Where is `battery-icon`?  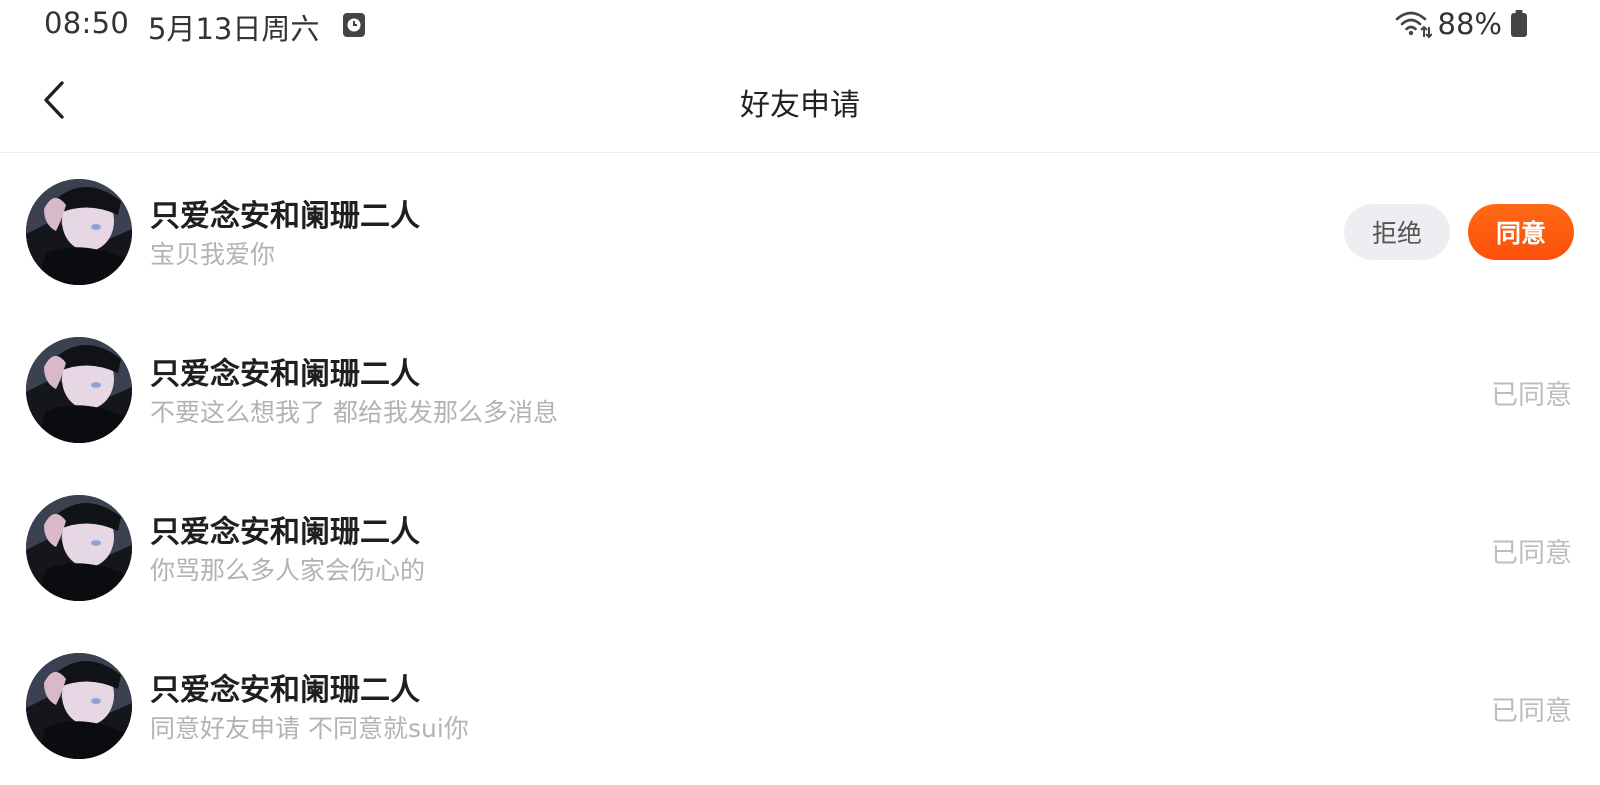
battery-icon is located at coordinates (1519, 24).